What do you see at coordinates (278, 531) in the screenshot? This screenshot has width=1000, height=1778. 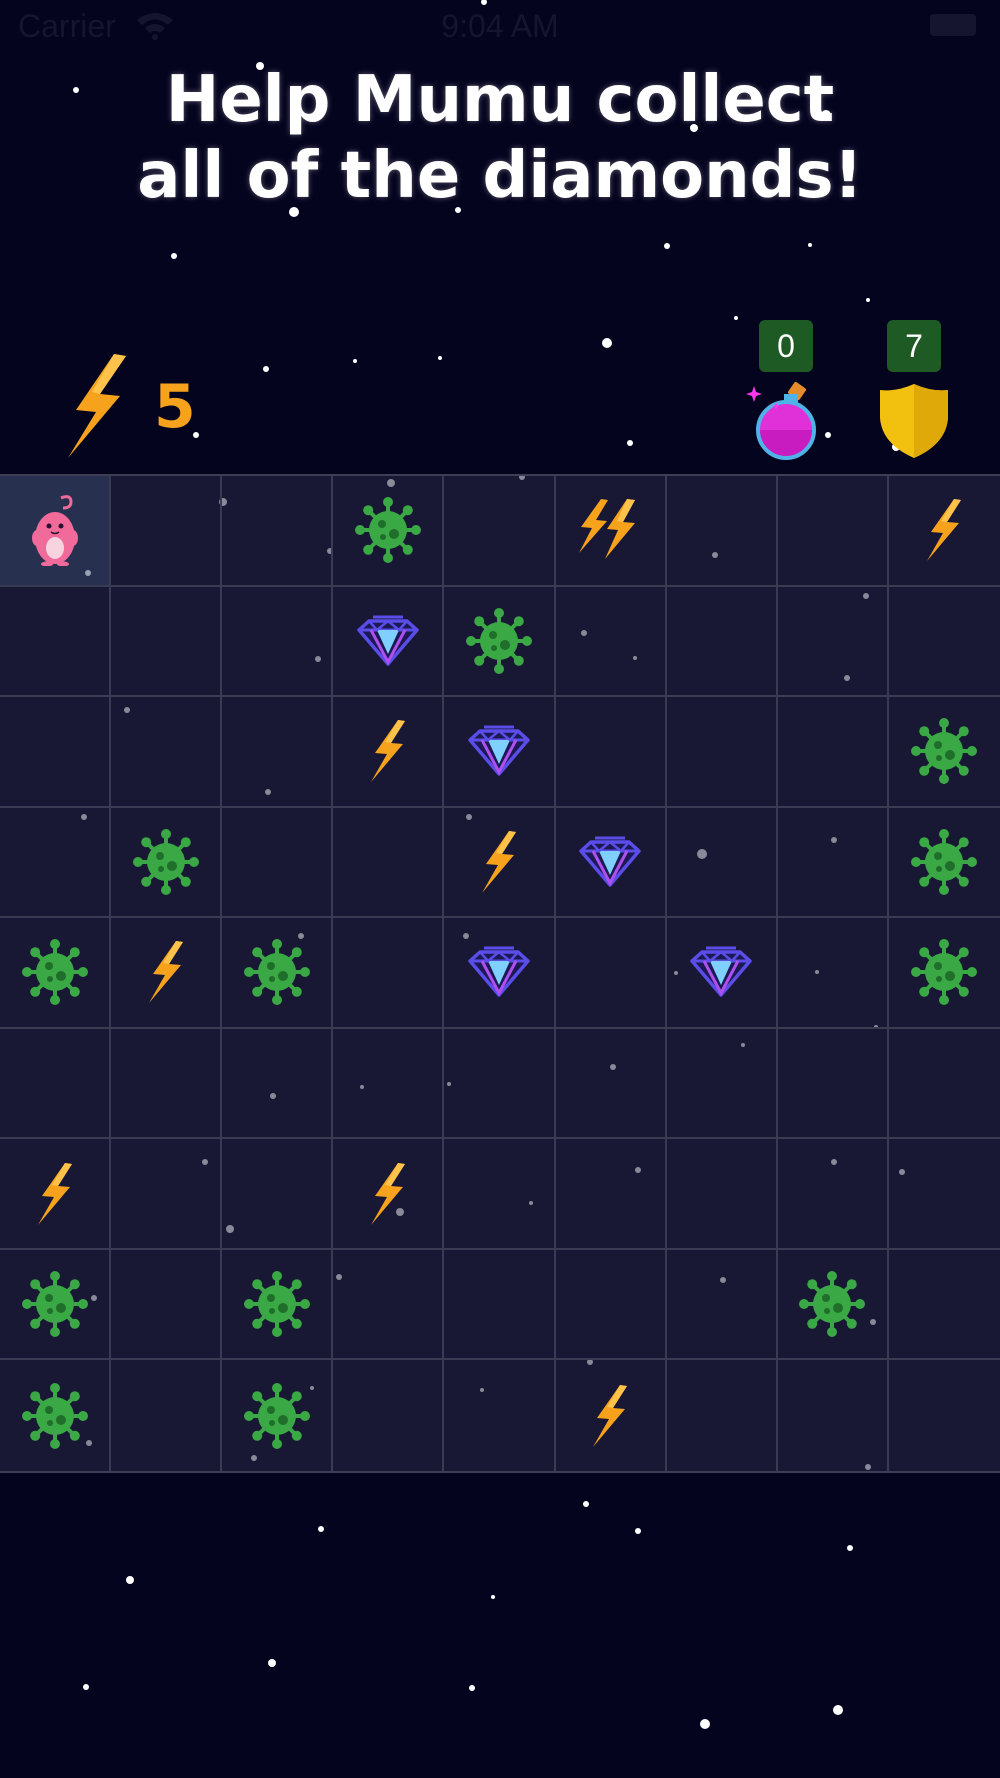 I see `board-cell-r1-c3` at bounding box center [278, 531].